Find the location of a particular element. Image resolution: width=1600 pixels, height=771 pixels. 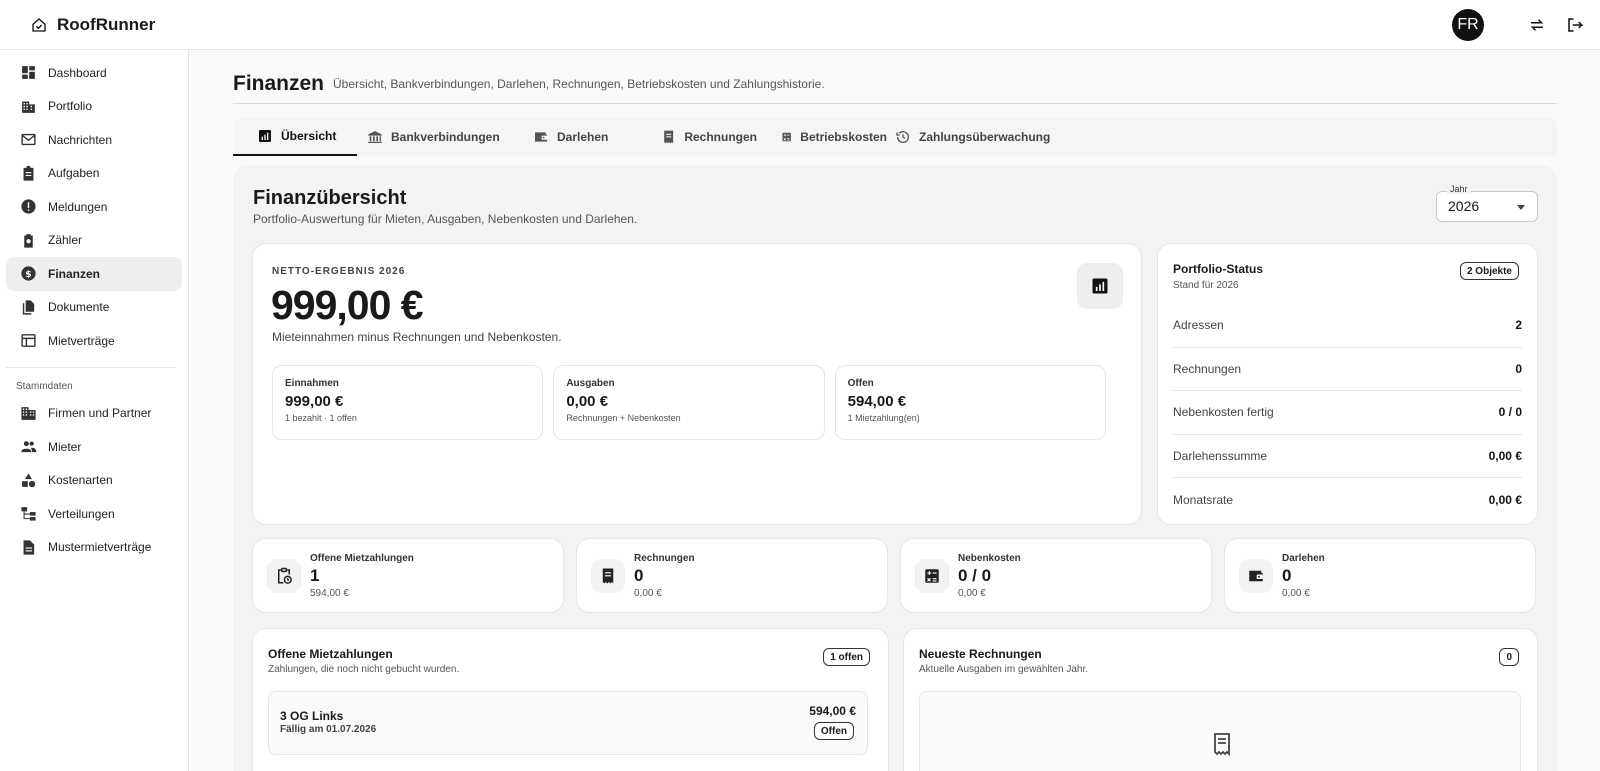

kpi-darlehen: Darlehen 0 0,00 € is located at coordinates (1380, 575).